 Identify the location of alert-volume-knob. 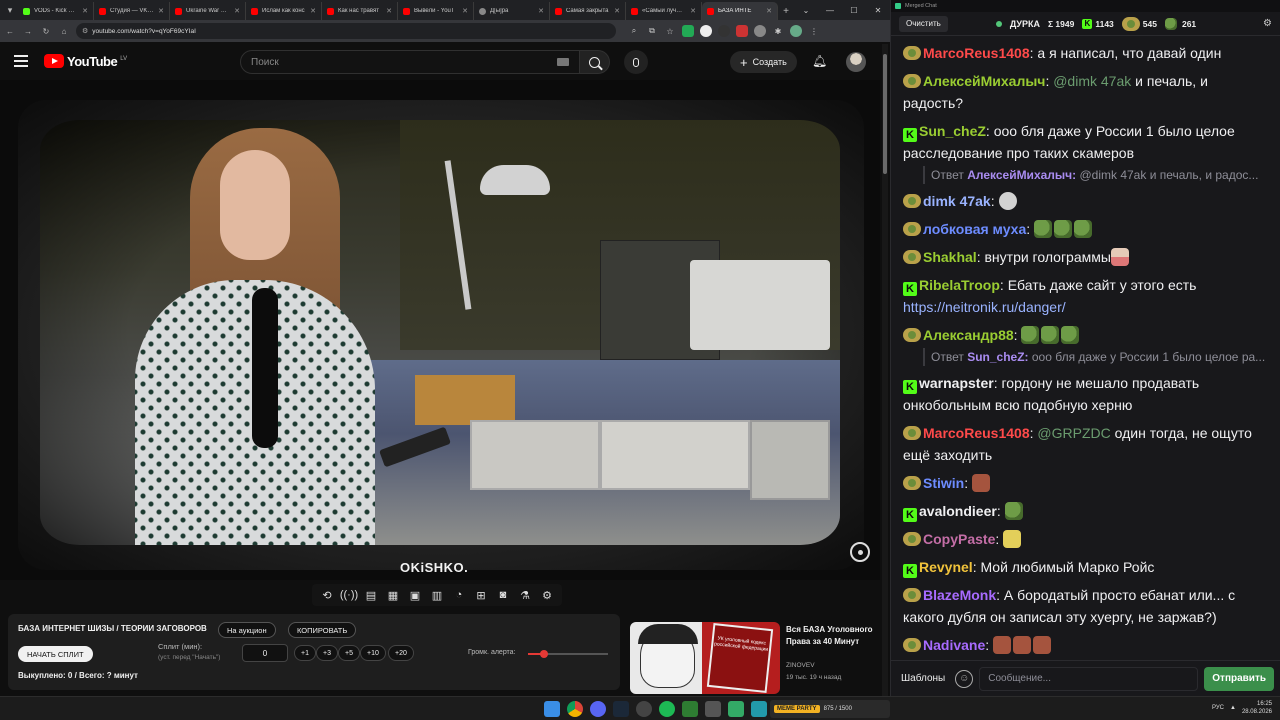
(544, 654).